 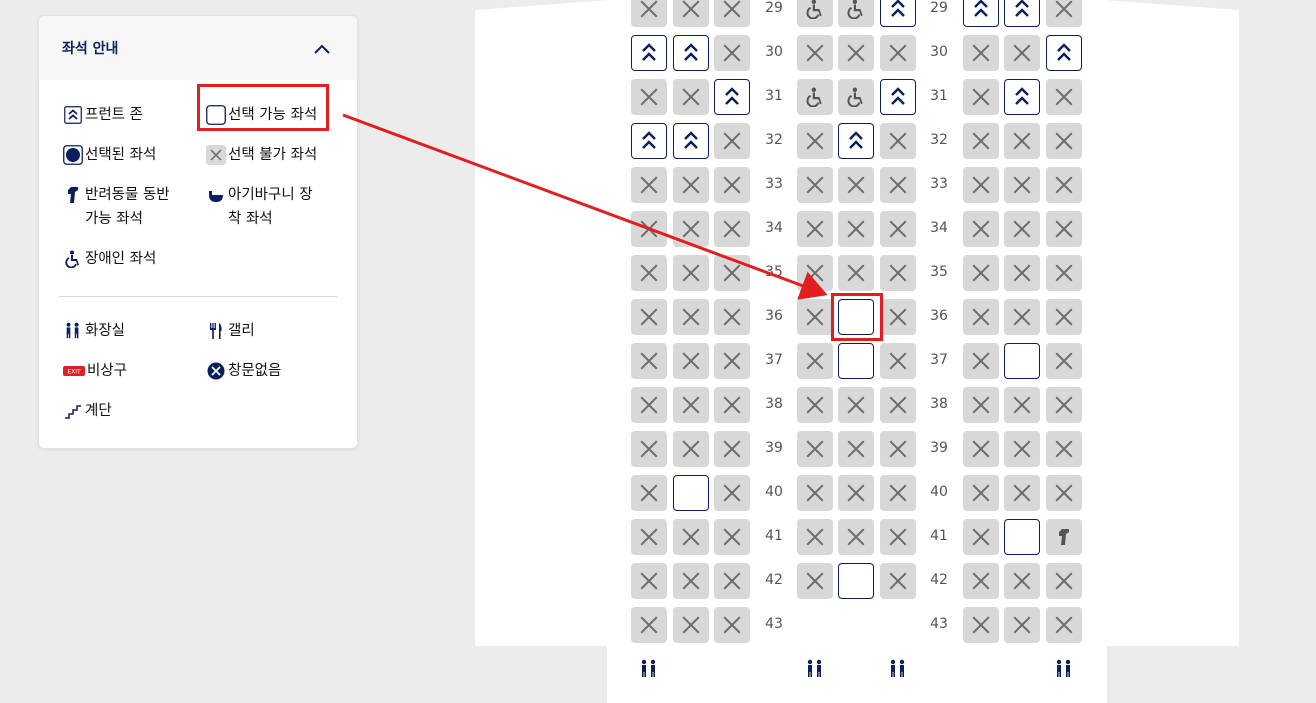 What do you see at coordinates (273, 155) in the screenshot?
I see `legend-label: 선택 불가 좌석` at bounding box center [273, 155].